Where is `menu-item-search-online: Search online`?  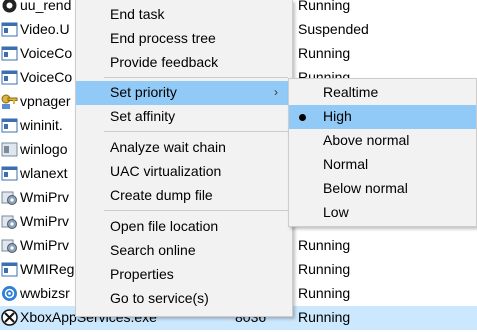
menu-item-search-online: Search online is located at coordinates (184, 251).